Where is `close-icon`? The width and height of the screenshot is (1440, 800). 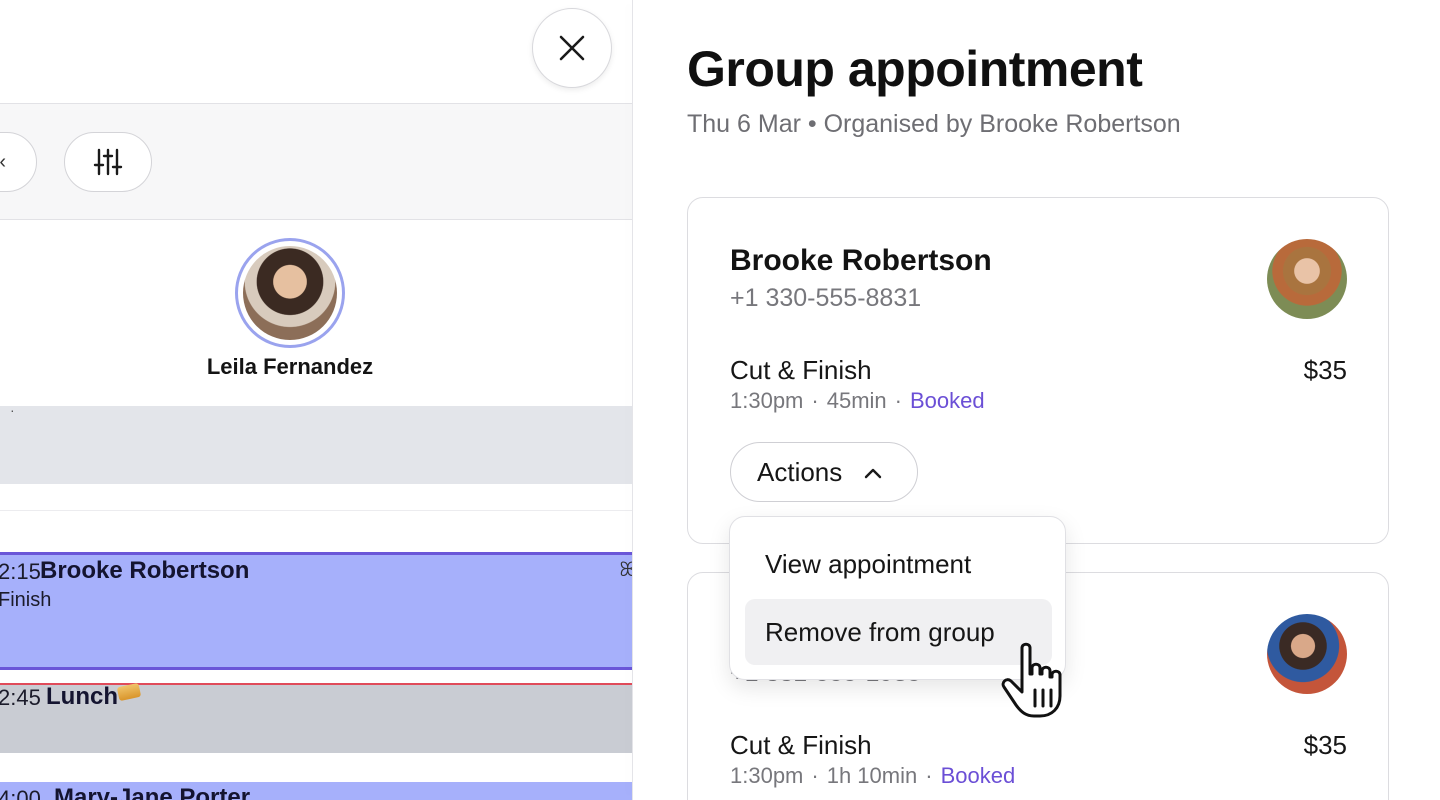 close-icon is located at coordinates (572, 48).